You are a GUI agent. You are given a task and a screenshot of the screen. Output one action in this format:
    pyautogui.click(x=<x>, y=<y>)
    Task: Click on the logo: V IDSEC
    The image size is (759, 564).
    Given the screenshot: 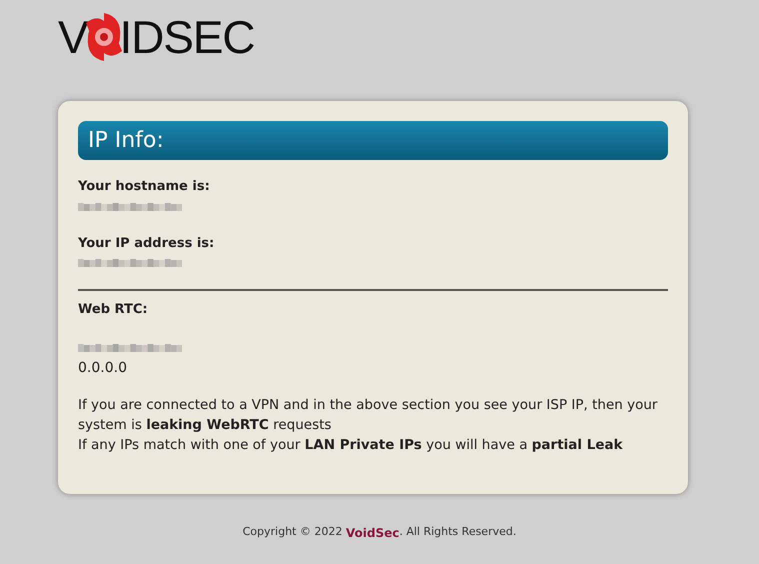 What is the action you would take?
    pyautogui.click(x=156, y=37)
    